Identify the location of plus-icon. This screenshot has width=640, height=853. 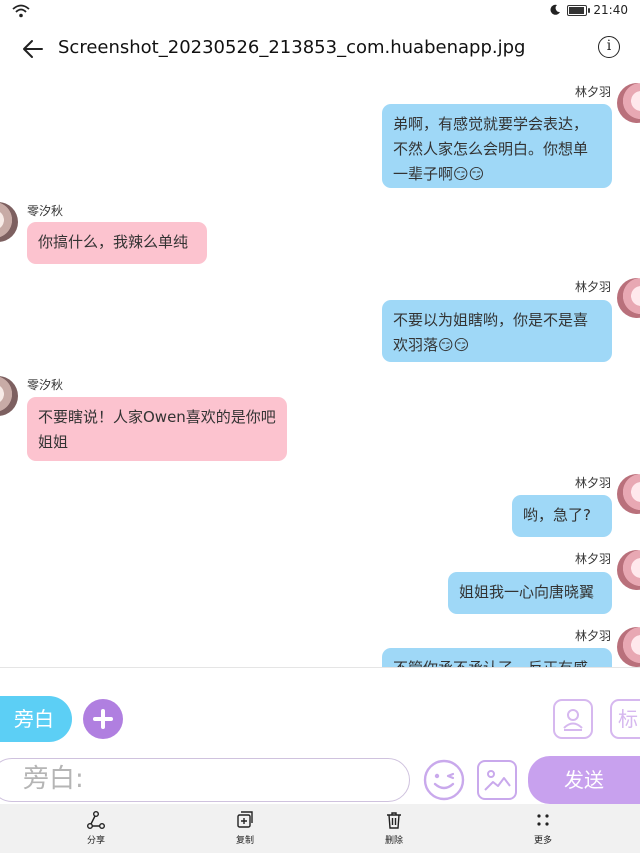
(103, 719).